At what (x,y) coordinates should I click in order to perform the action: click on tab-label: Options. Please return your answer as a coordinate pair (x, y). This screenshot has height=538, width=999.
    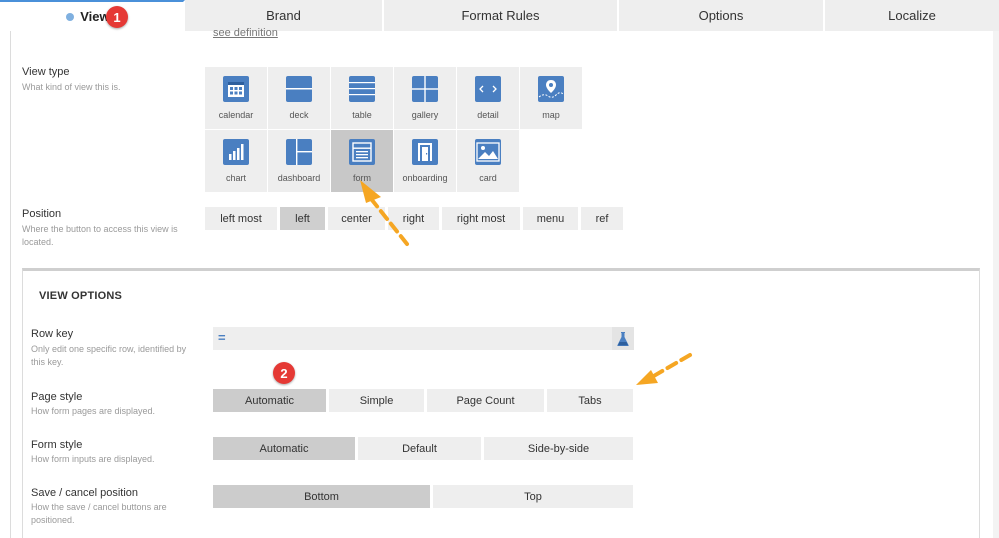
    Looking at the image, I should click on (721, 15).